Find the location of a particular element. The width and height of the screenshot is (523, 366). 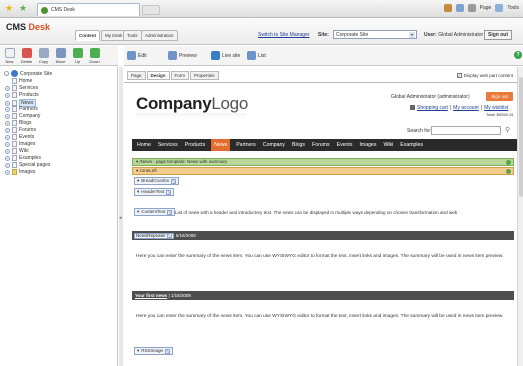

shopping-cart-link: Shopping cart is located at coordinates (432, 108).